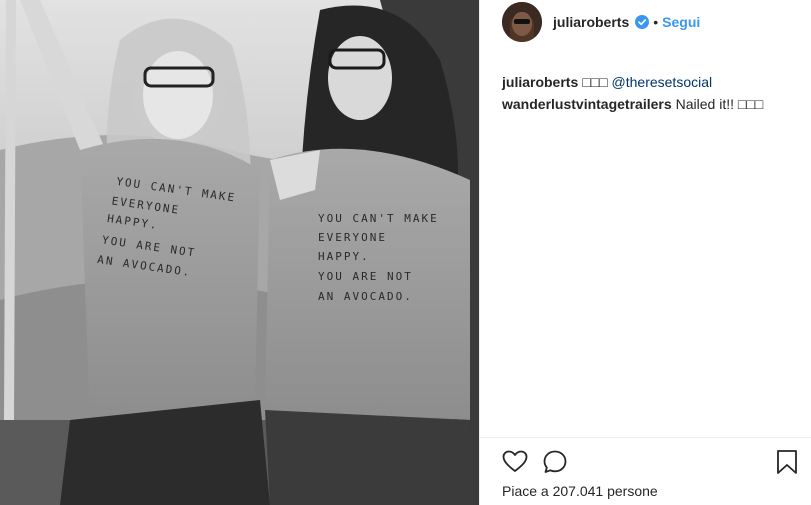 This screenshot has height=505, width=811. Describe the element at coordinates (719, 104) in the screenshot. I see `comment-text: Nailed it!! □□□` at that location.